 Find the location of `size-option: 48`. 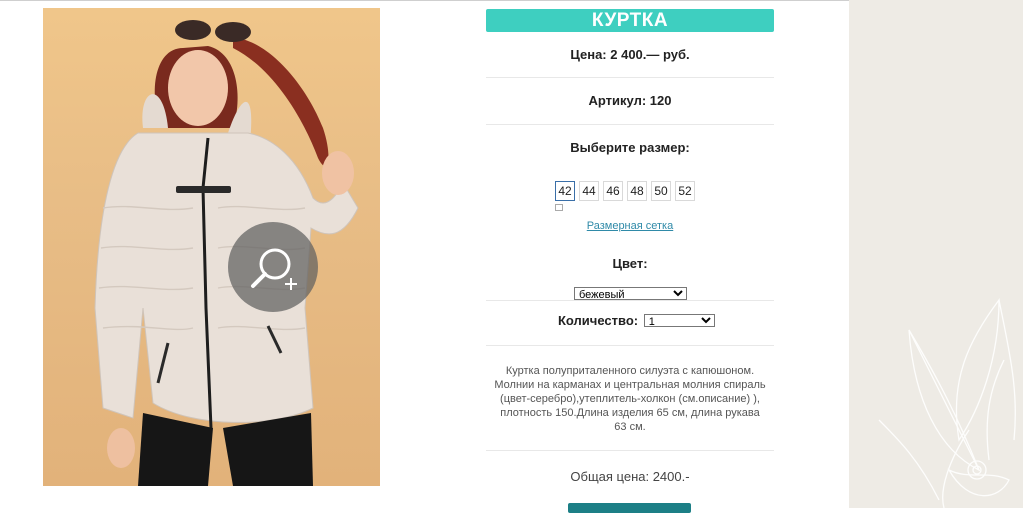

size-option: 48 is located at coordinates (637, 191).